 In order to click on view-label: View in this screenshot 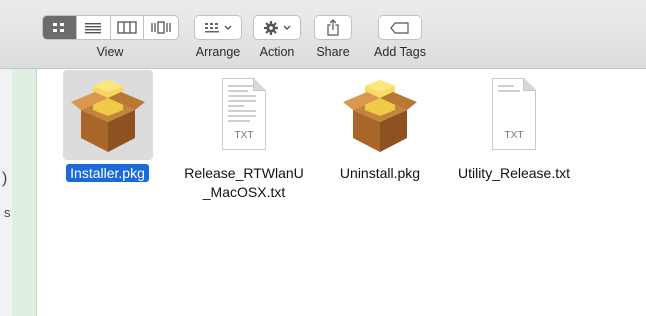, I will do `click(110, 52)`.